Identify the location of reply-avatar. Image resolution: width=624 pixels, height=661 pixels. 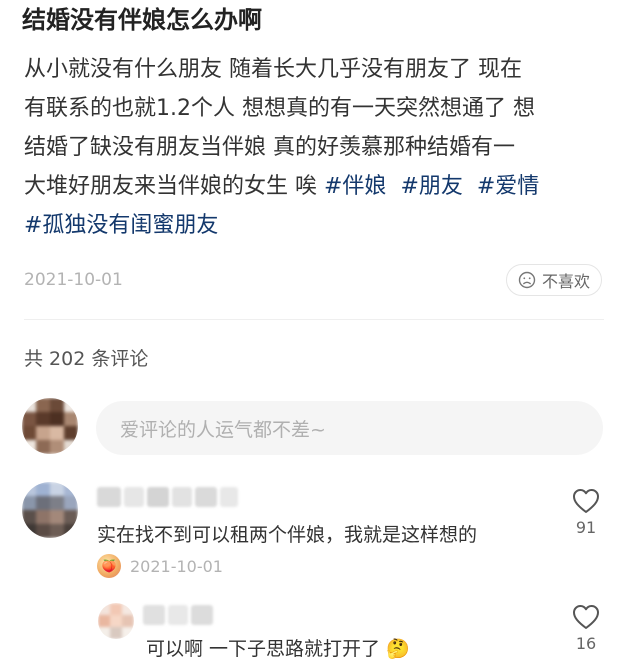
(116, 621).